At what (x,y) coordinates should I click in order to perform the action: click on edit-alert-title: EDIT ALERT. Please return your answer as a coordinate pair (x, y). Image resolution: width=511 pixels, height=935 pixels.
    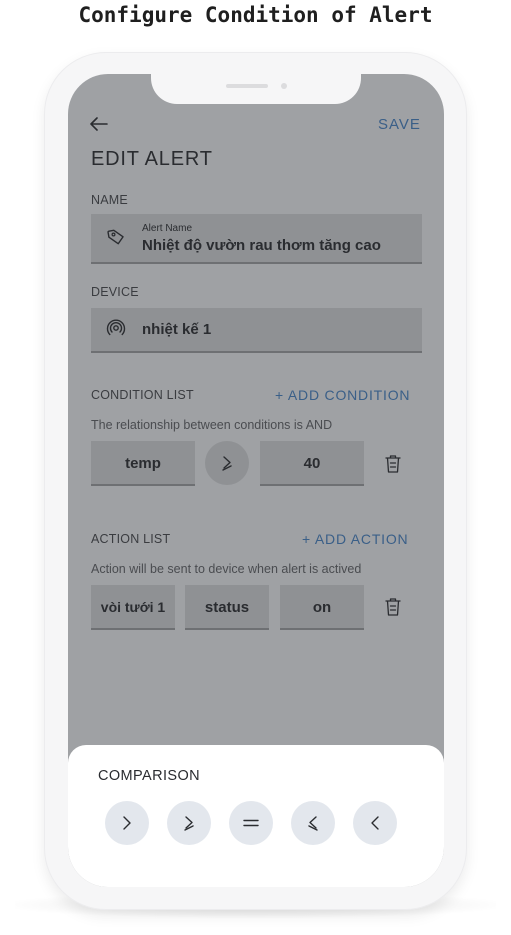
    Looking at the image, I should click on (152, 159).